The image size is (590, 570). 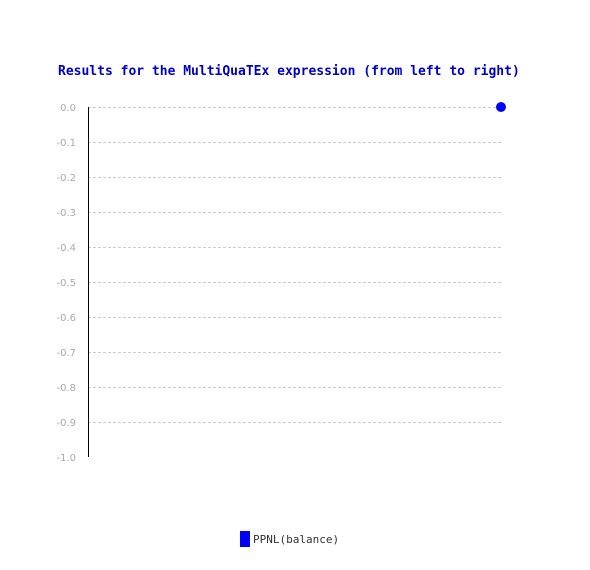 What do you see at coordinates (66, 423) in the screenshot?
I see `y-tick-label: -0.9` at bounding box center [66, 423].